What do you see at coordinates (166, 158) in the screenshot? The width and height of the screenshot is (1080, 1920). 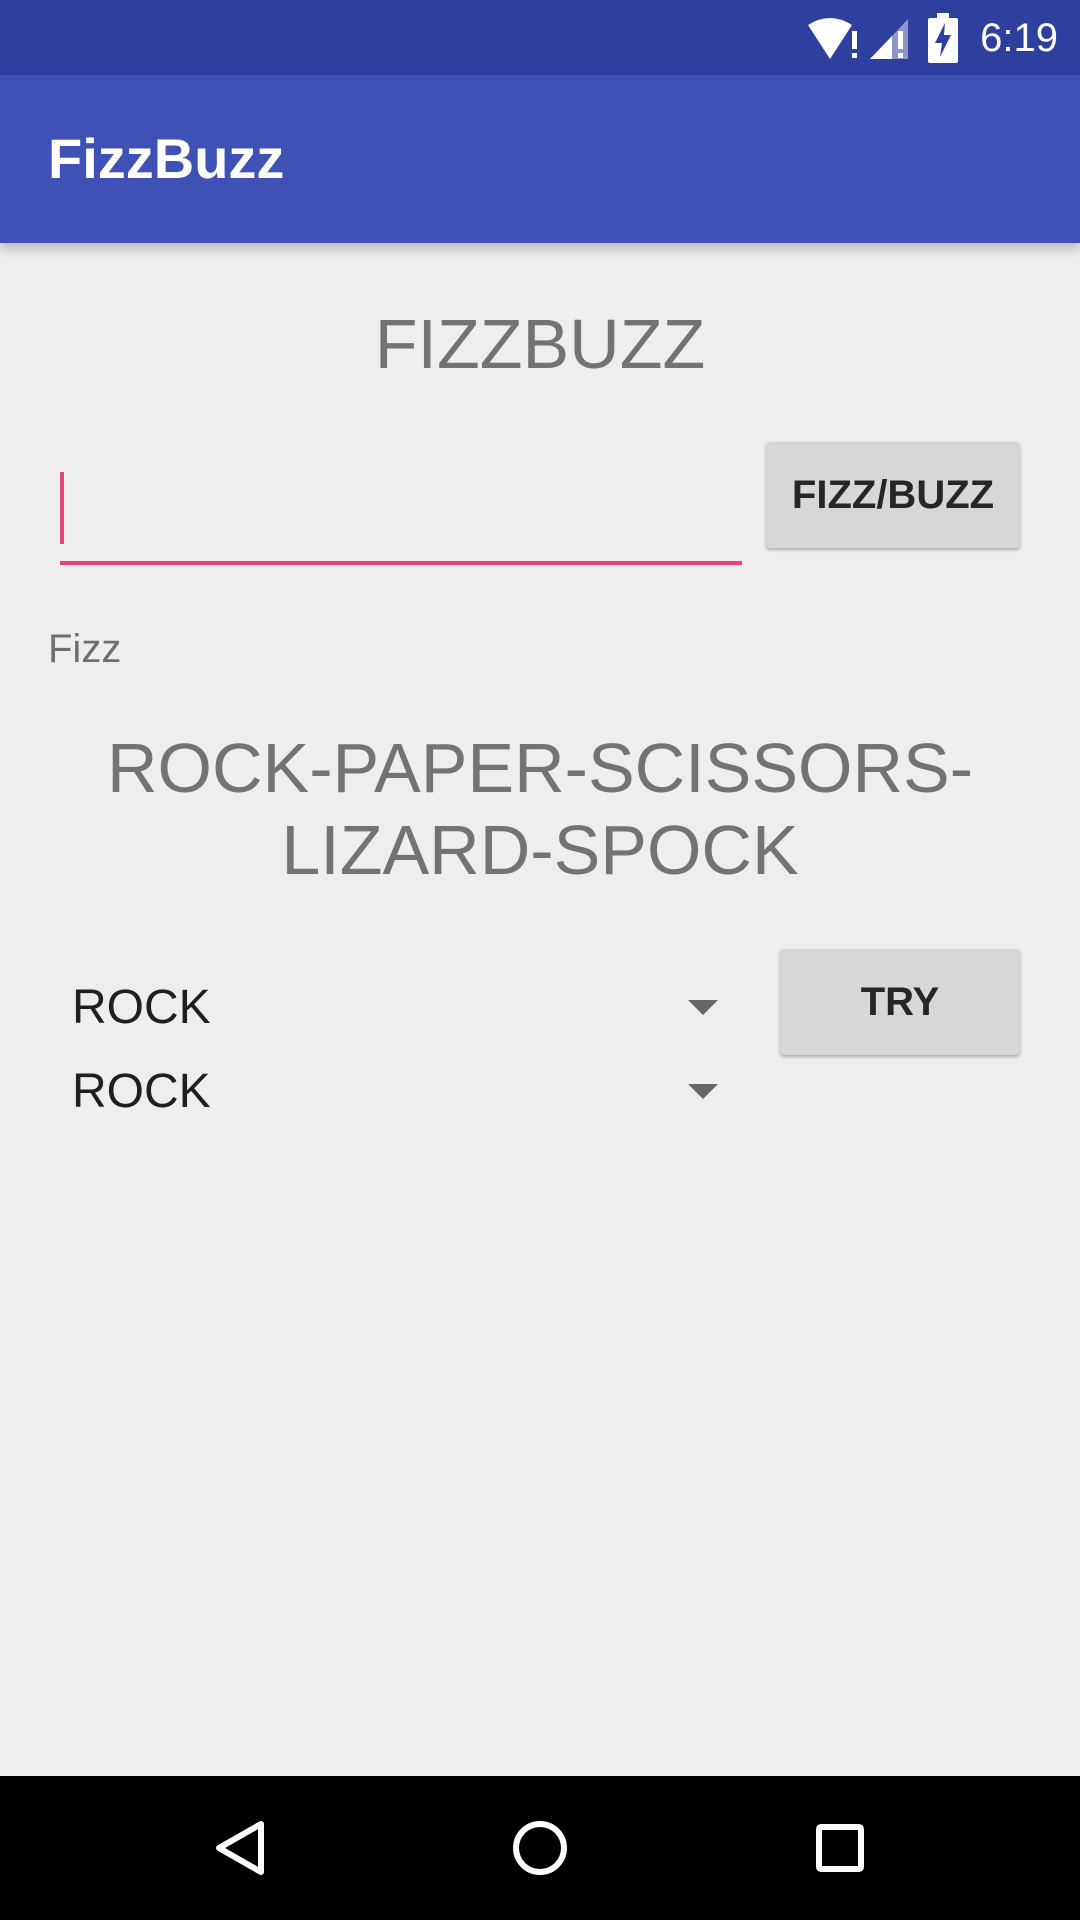 I see `app-title: FizzBuzz` at bounding box center [166, 158].